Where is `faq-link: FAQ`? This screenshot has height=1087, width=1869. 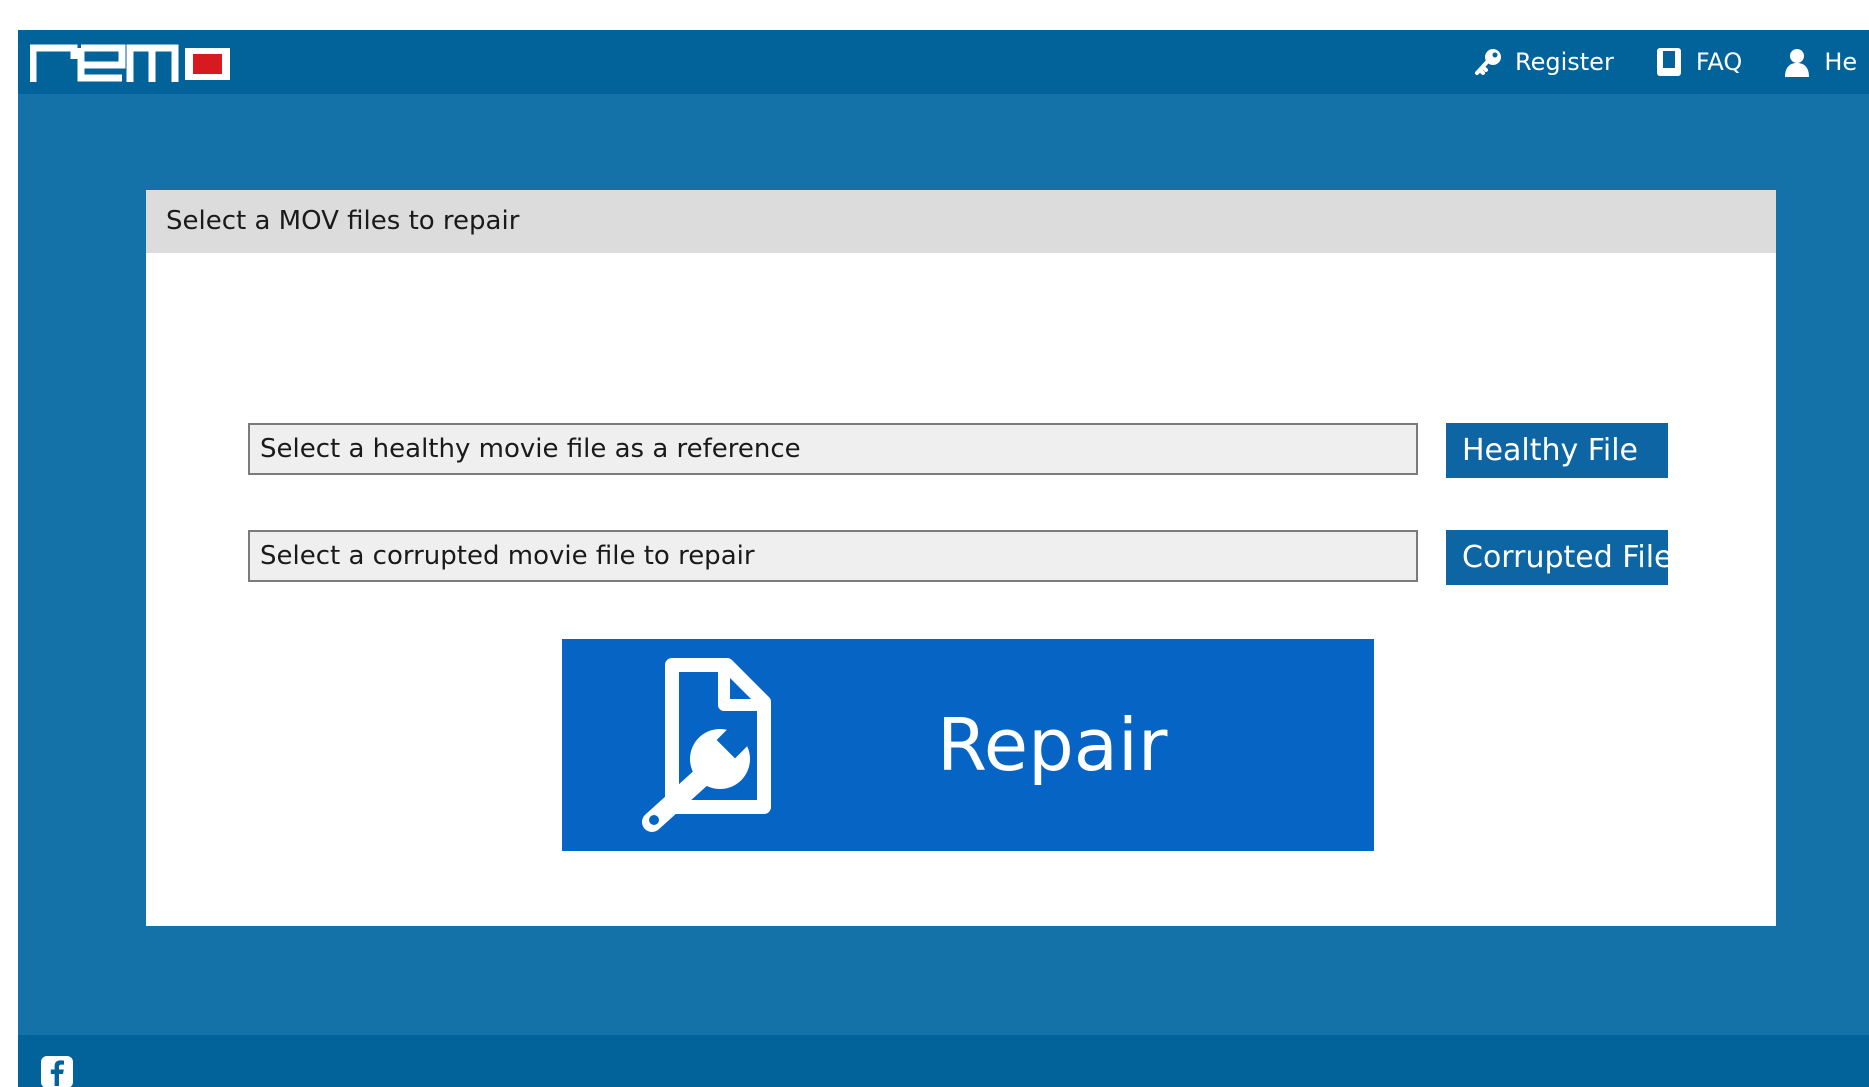 faq-link: FAQ is located at coordinates (1698, 62).